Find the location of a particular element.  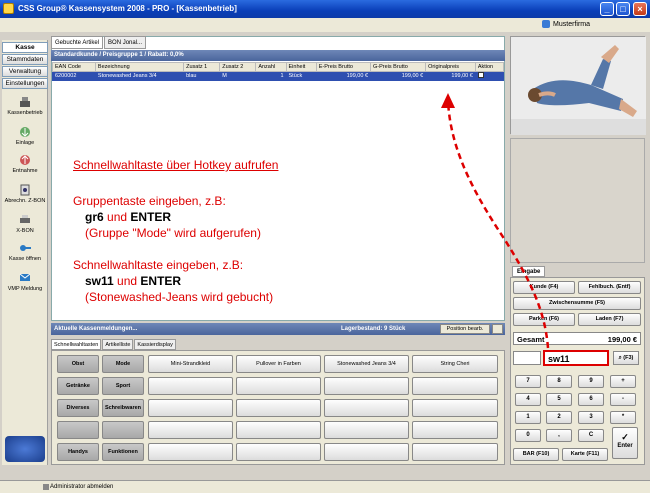

nav-tab-stammdaten: Stammdaten is located at coordinates (25, 59).